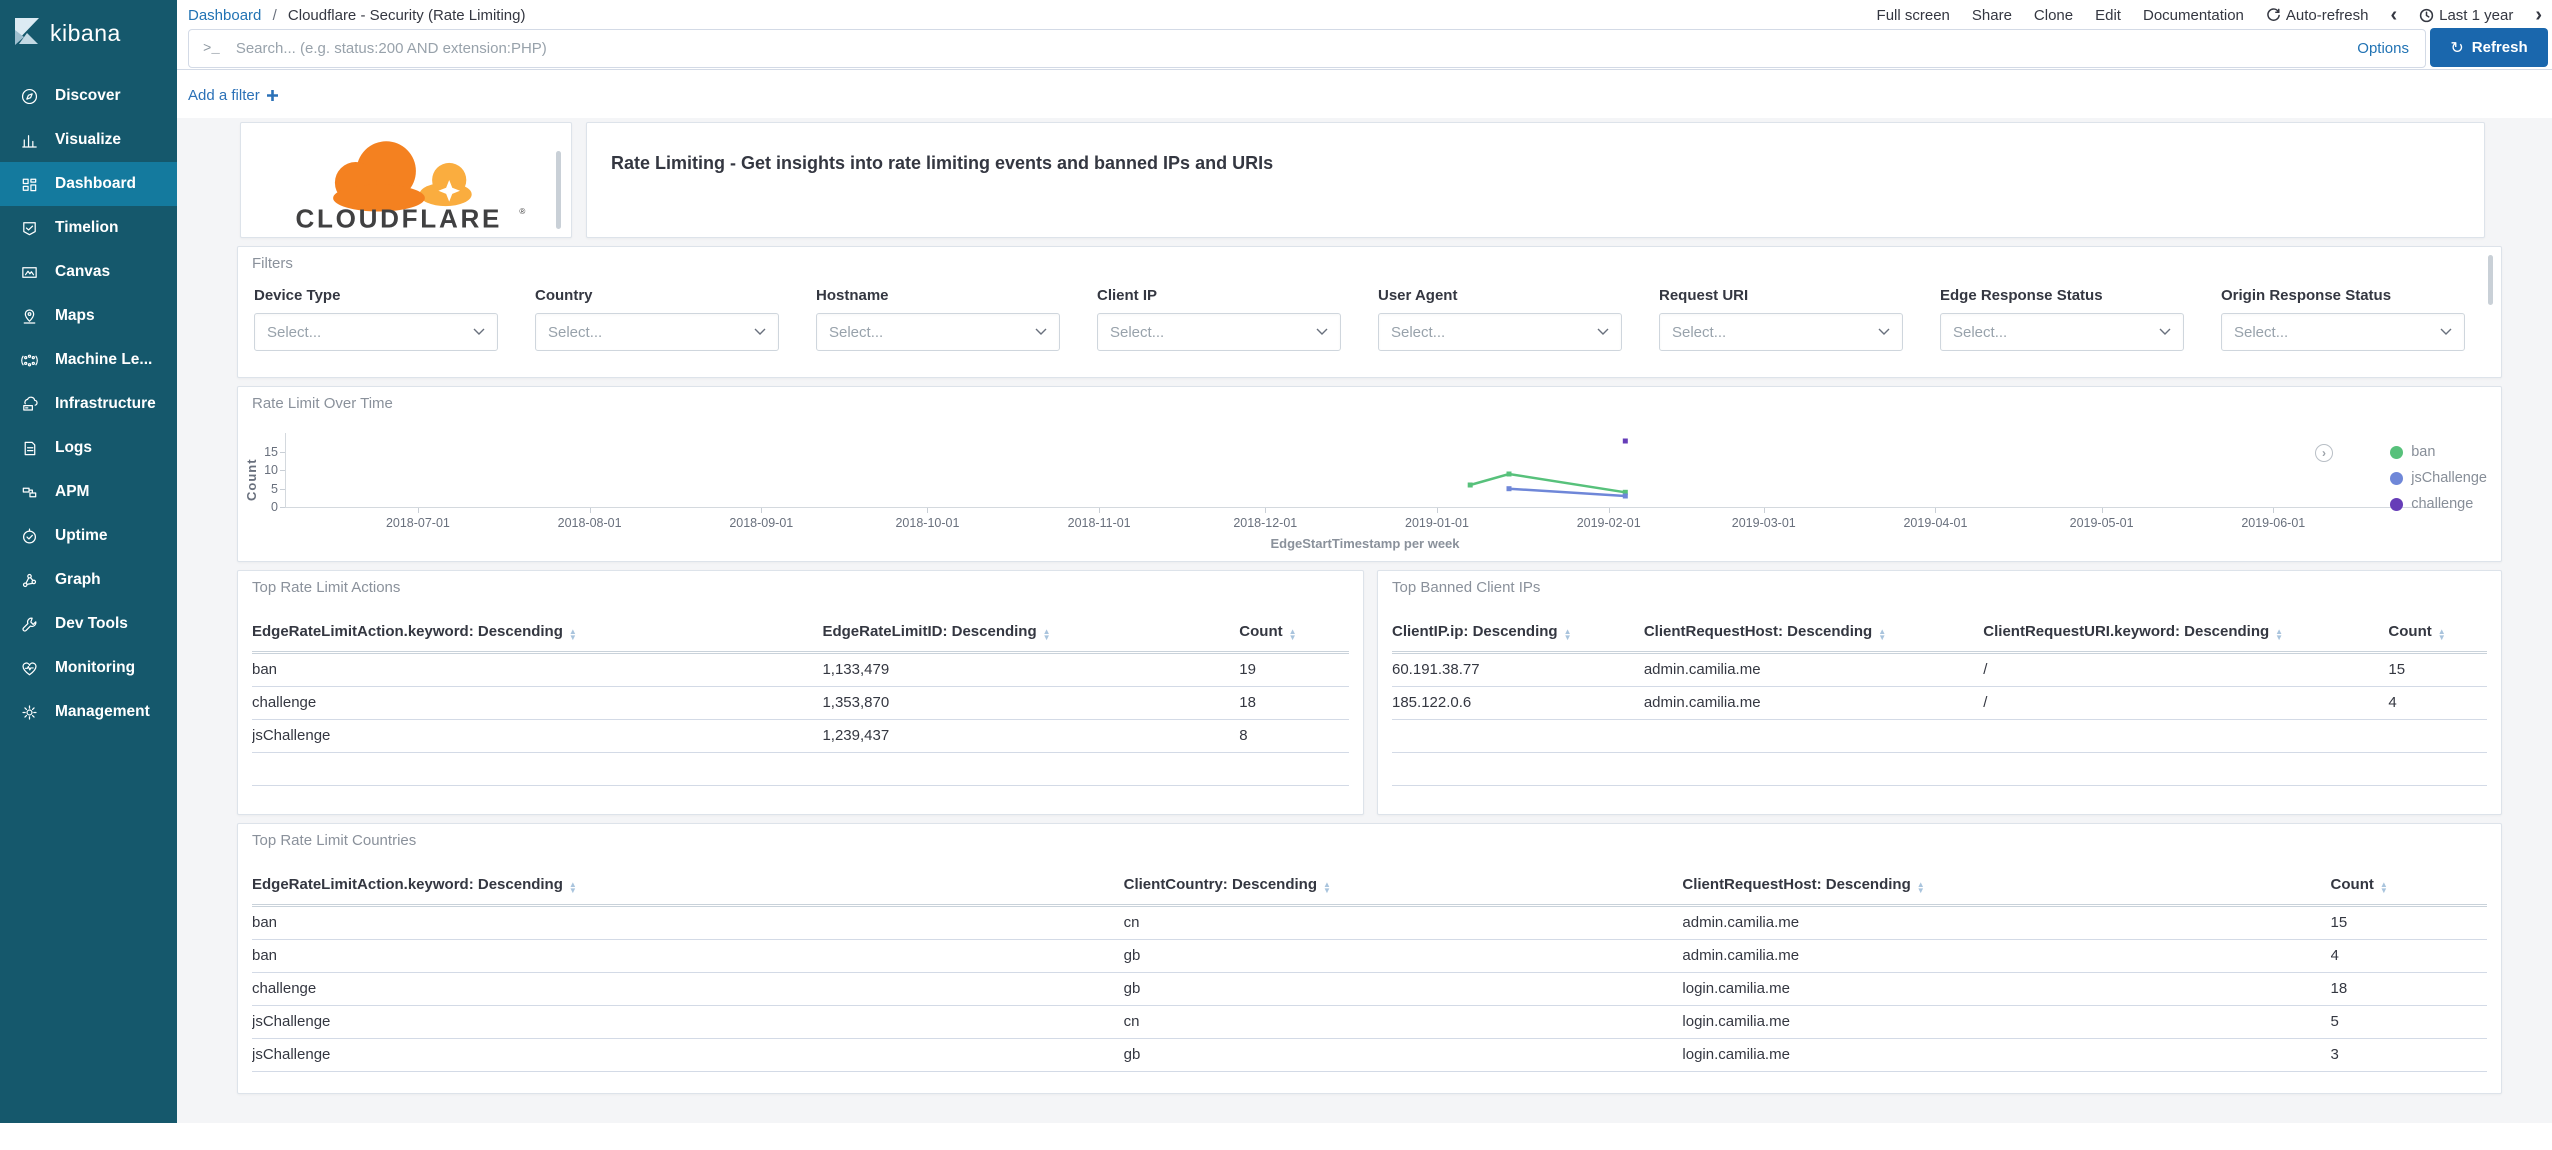 This screenshot has height=1150, width=2552. I want to click on kibana-logo-text: kibana, so click(85, 32).